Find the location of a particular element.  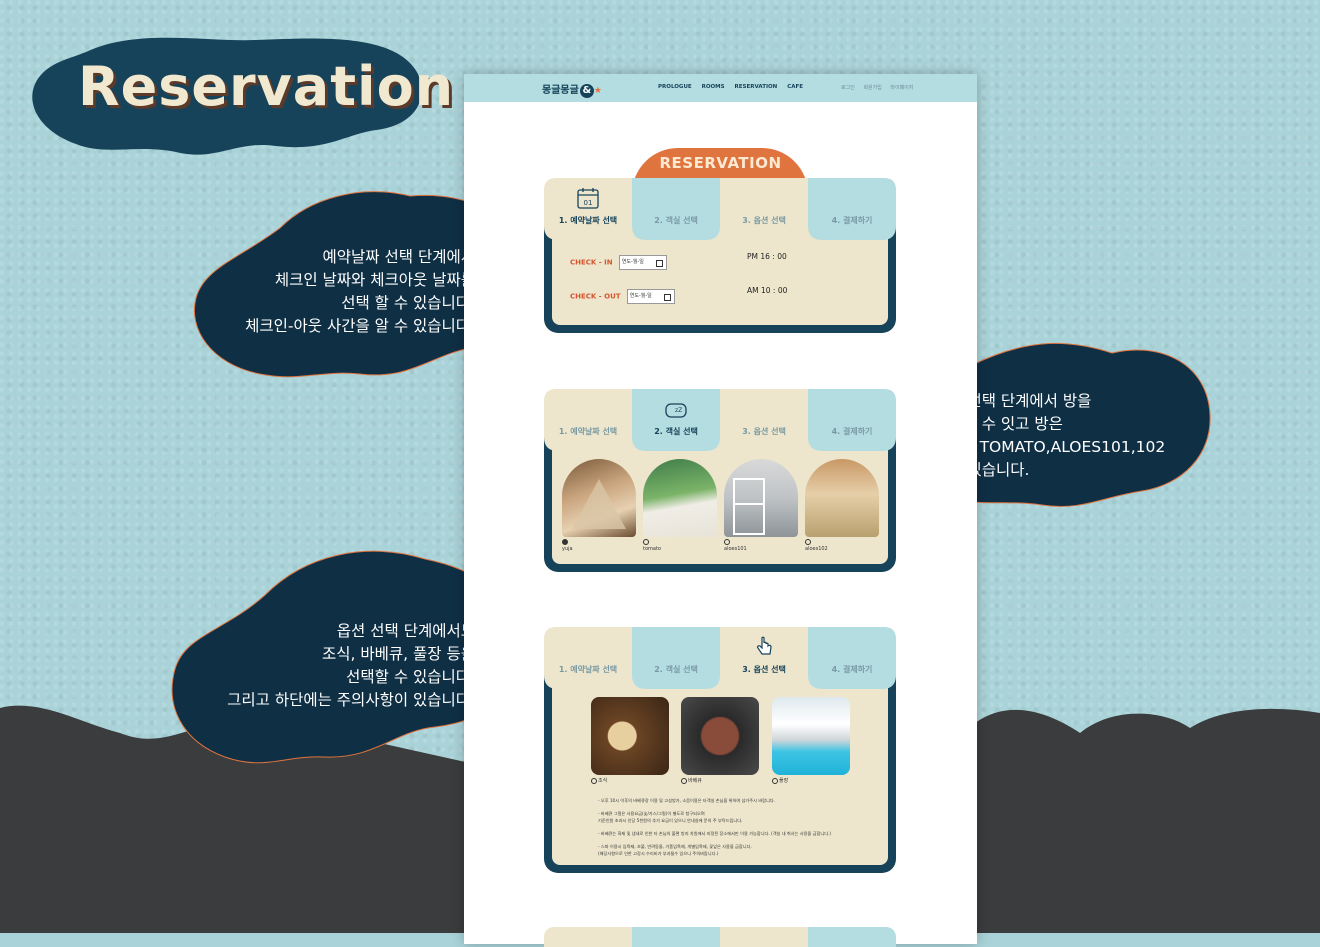

util-nav: 로그인 회원가입 마이페이지 is located at coordinates (880, 87).